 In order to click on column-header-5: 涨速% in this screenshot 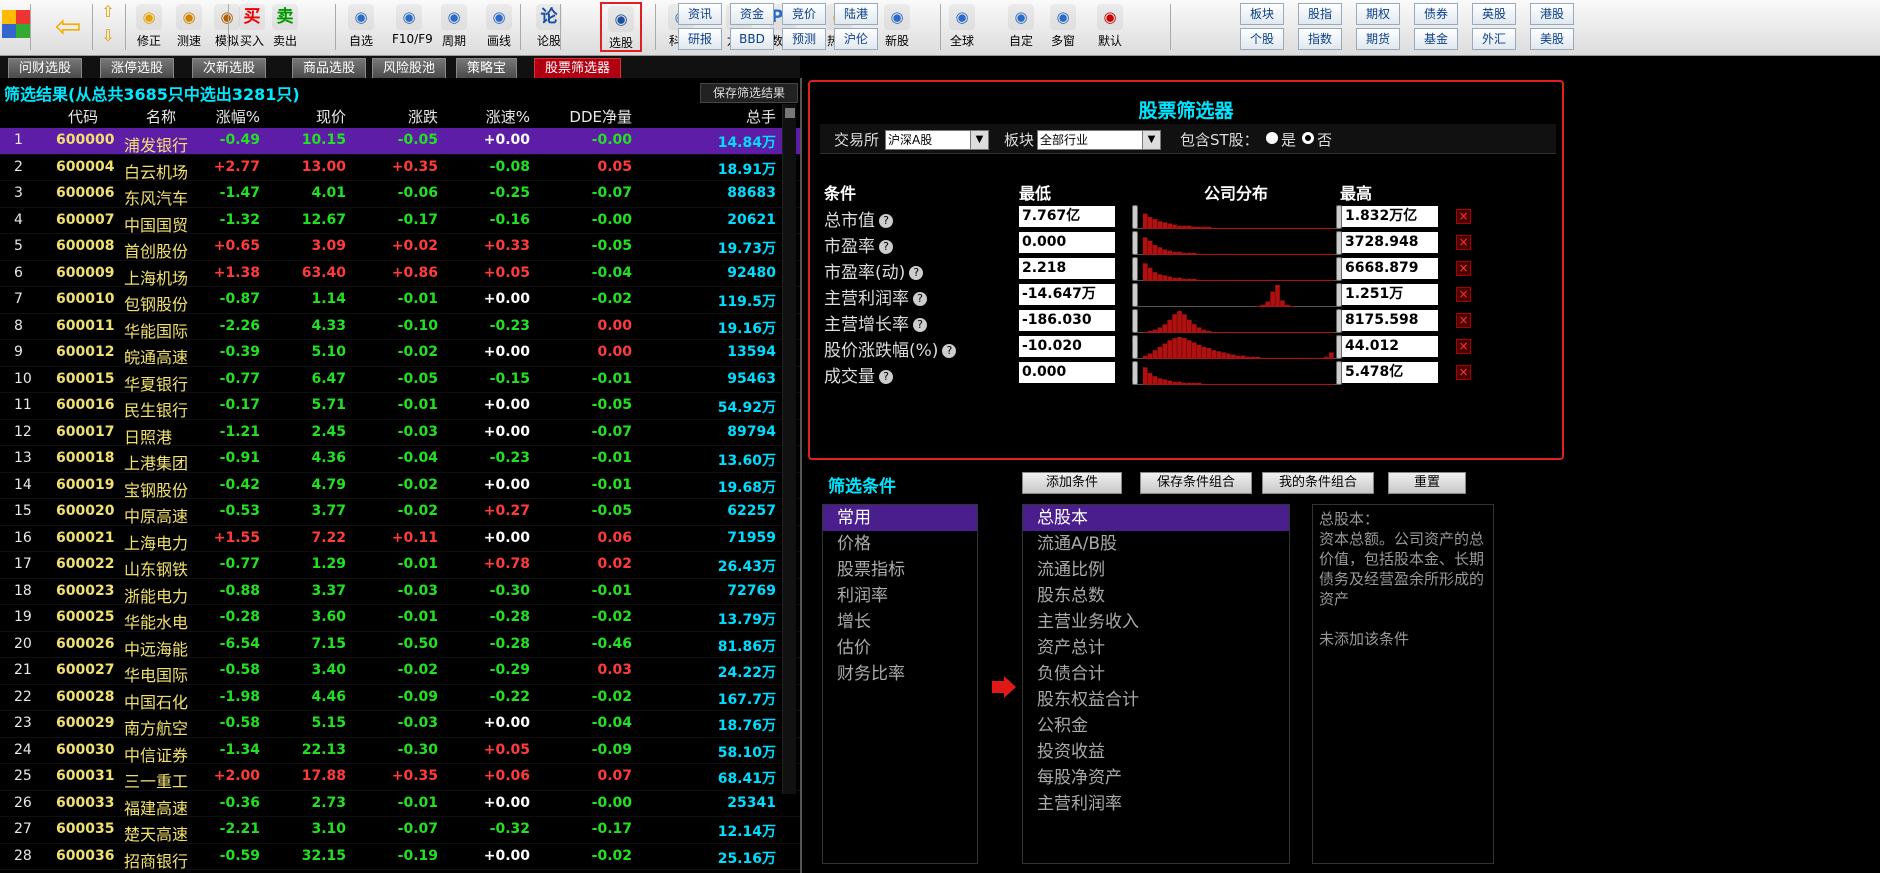, I will do `click(508, 116)`.